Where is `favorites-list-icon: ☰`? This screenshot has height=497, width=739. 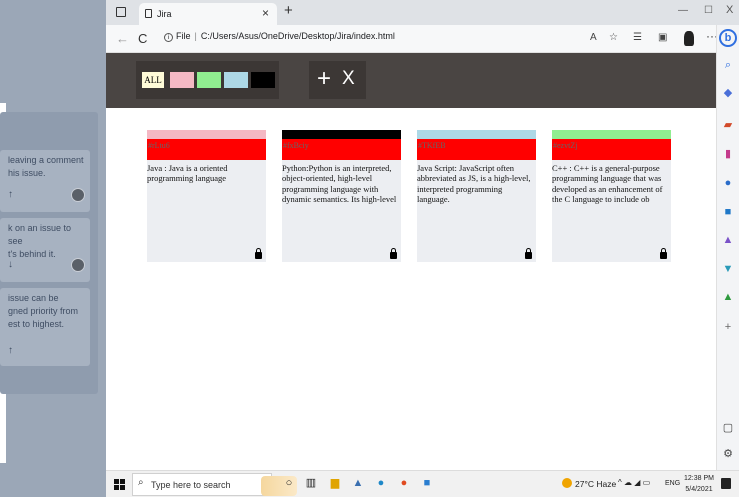 favorites-list-icon: ☰ is located at coordinates (637, 37).